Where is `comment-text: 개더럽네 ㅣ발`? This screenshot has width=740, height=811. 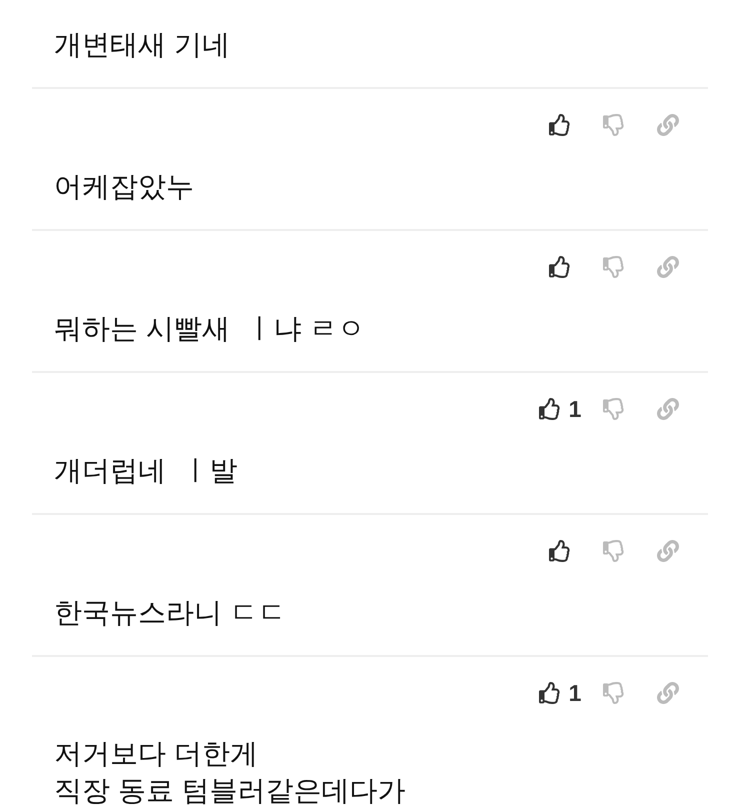
comment-text: 개더럽네 ㅣ발 is located at coordinates (146, 471).